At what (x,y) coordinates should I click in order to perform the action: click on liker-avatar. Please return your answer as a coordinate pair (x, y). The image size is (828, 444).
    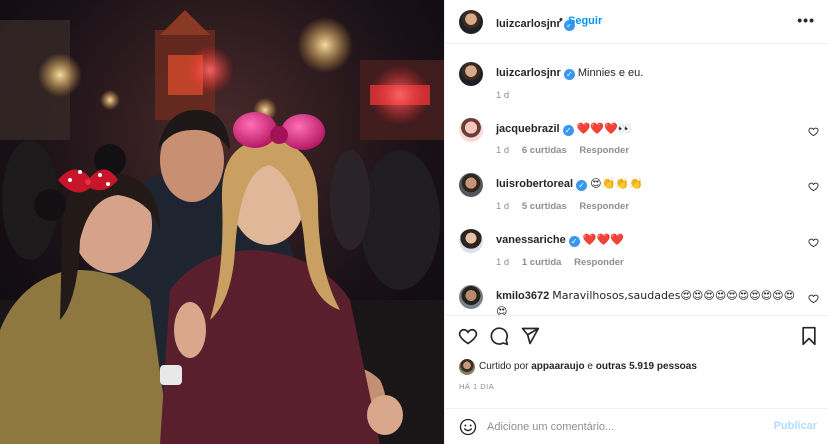
    Looking at the image, I should click on (467, 367).